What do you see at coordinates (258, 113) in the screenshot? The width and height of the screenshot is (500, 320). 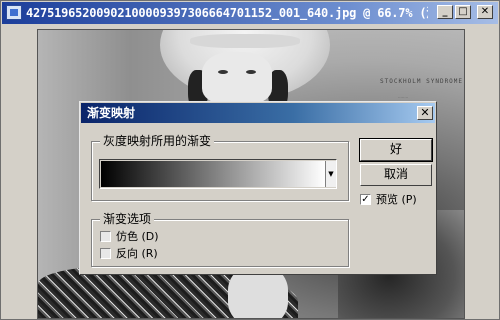 I see `dialog-titlebar: 渐变映射 ✕` at bounding box center [258, 113].